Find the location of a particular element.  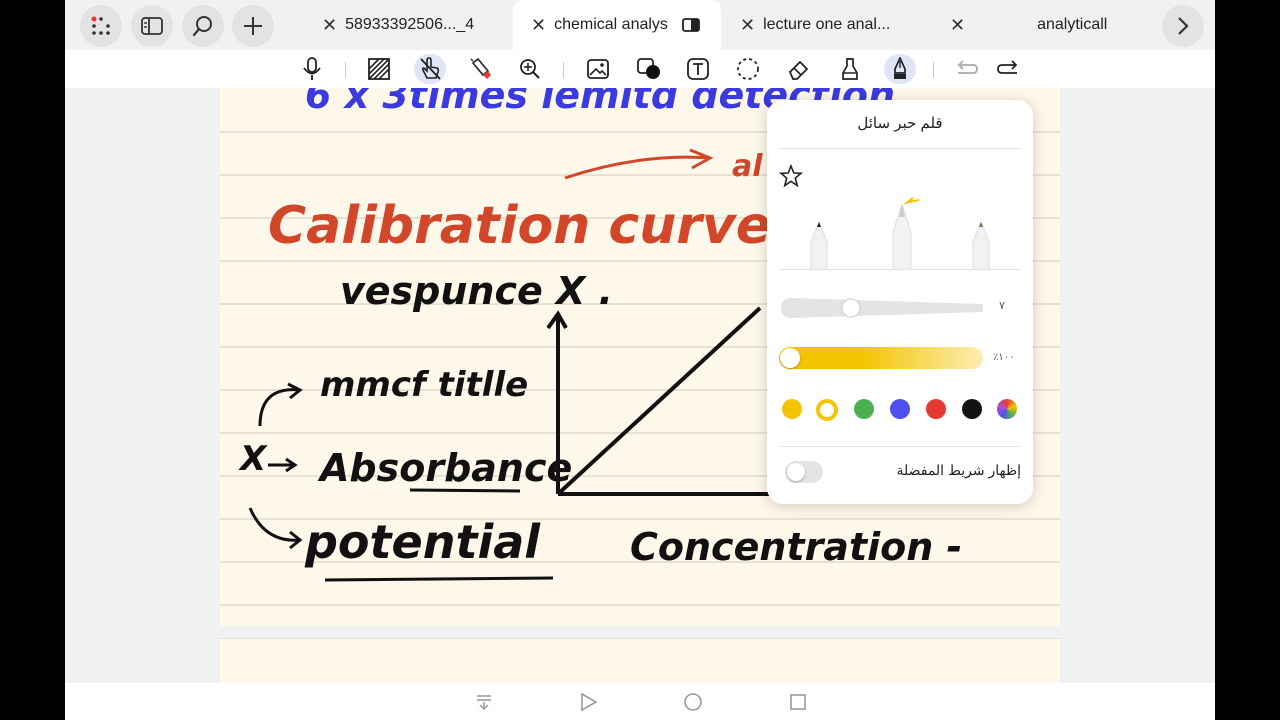

hatch-tool is located at coordinates (379, 69).